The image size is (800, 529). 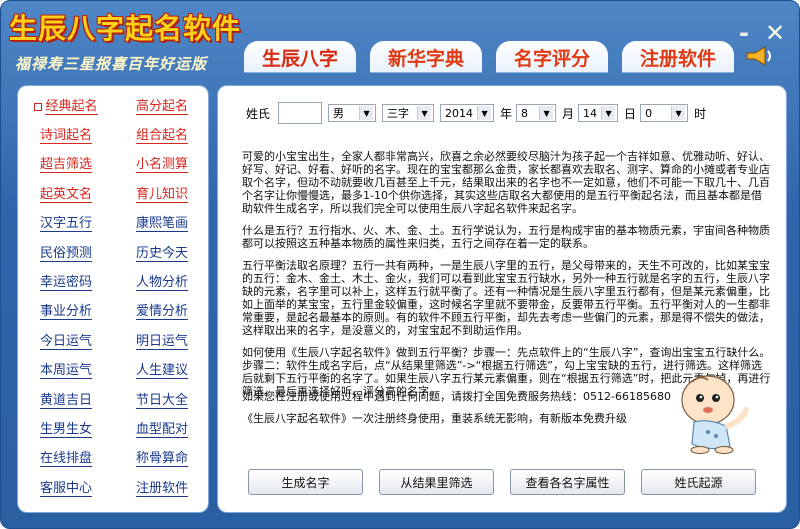 I want to click on tab-name-score: 名字评分, so click(x=552, y=57).